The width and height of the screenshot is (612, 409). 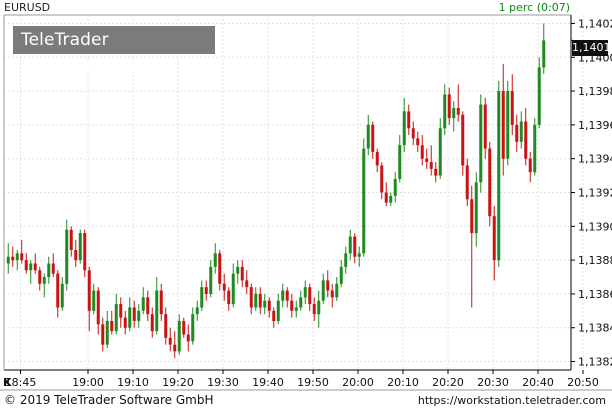 What do you see at coordinates (65, 40) in the screenshot?
I see `brand-name: TeleTrader` at bounding box center [65, 40].